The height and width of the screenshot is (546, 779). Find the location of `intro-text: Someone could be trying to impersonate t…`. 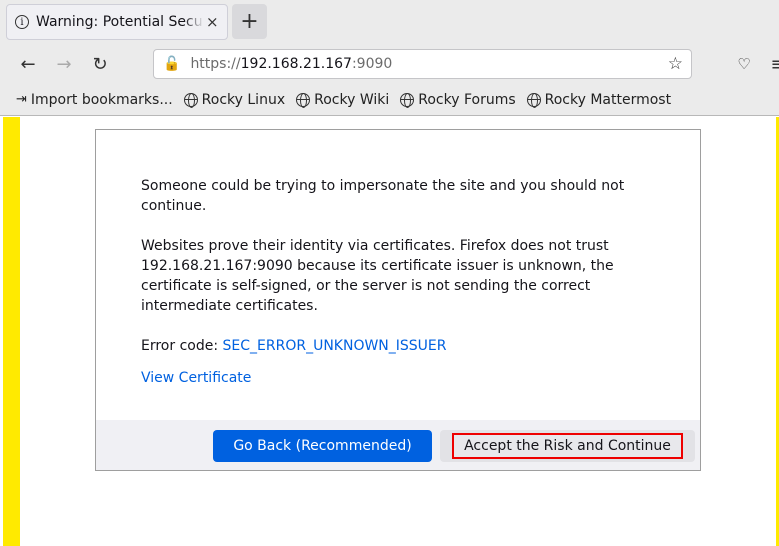

intro-text: Someone could be trying to impersonate t… is located at coordinates (383, 196).